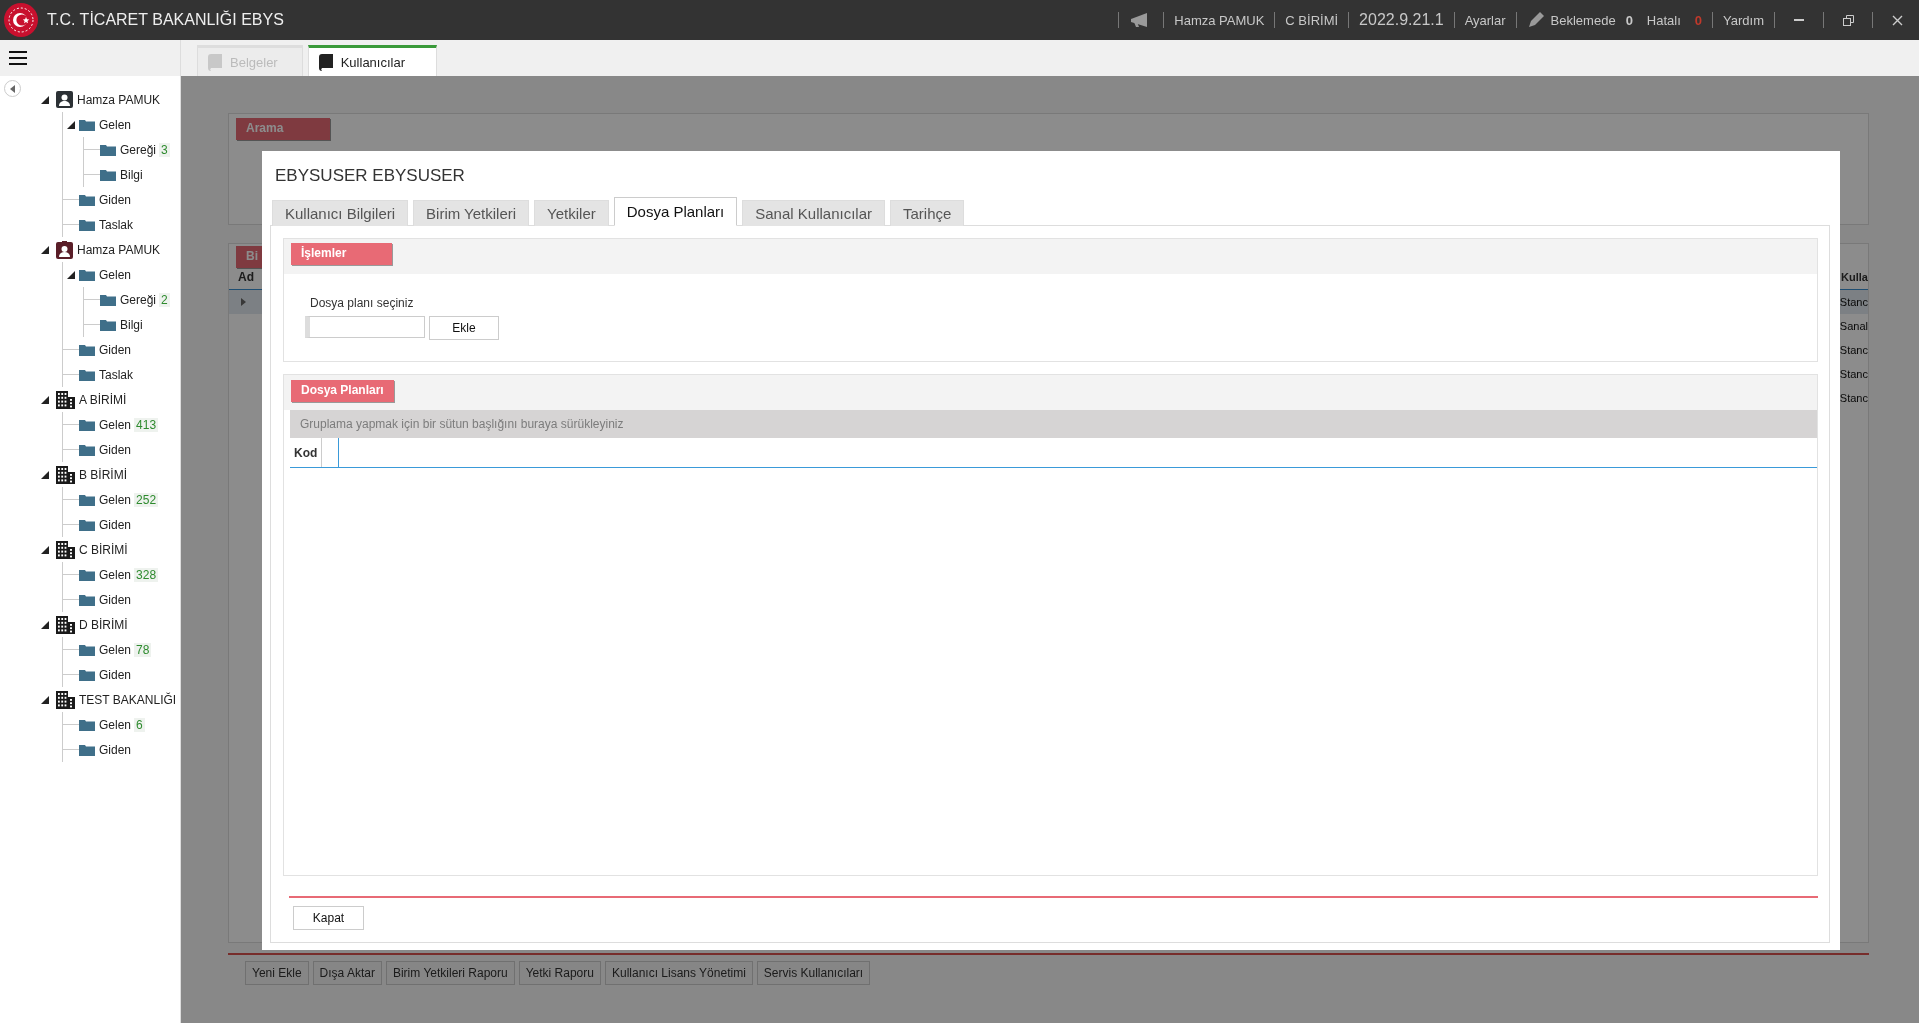 This screenshot has height=1023, width=1919. I want to click on group-by-hint: Gruplama yapmak için bir sütun başlığını buraya sürükleyiniz, so click(462, 424).